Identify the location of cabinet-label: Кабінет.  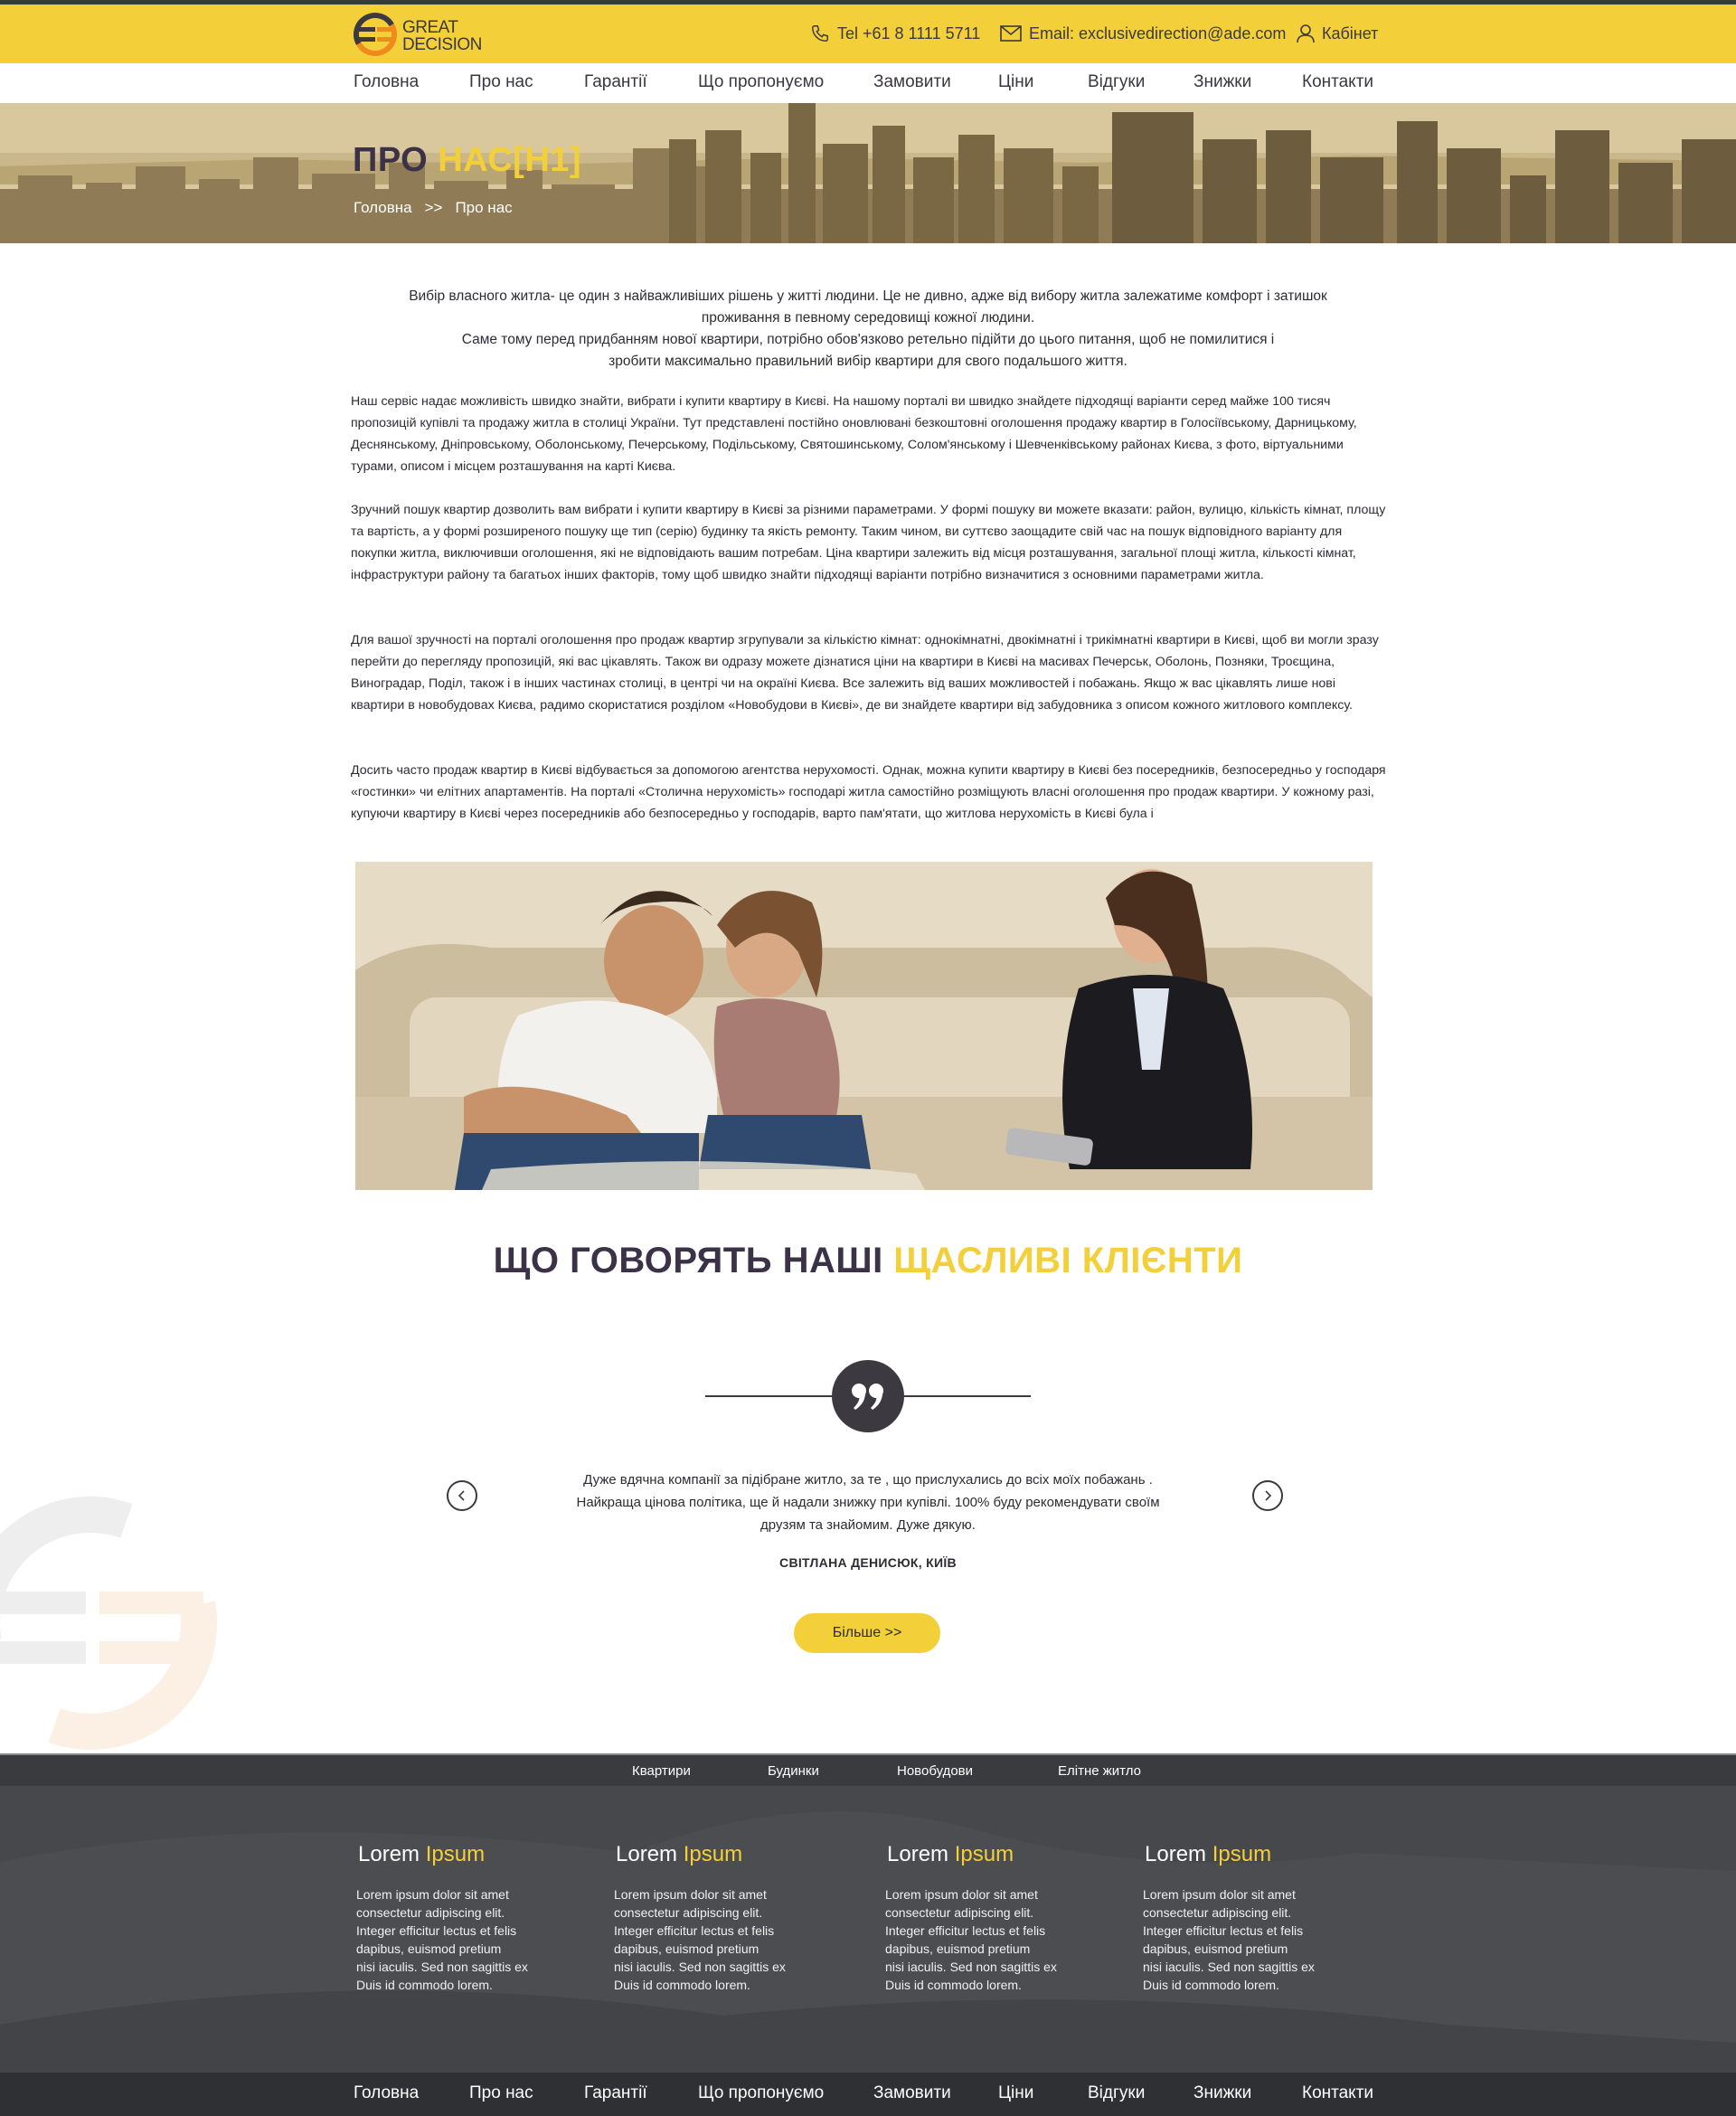
(1350, 33).